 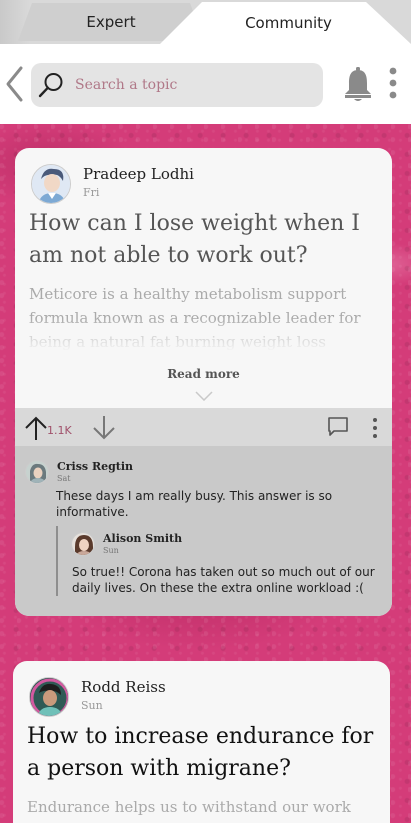 I want to click on read-more-label: Read more, so click(x=203, y=374).